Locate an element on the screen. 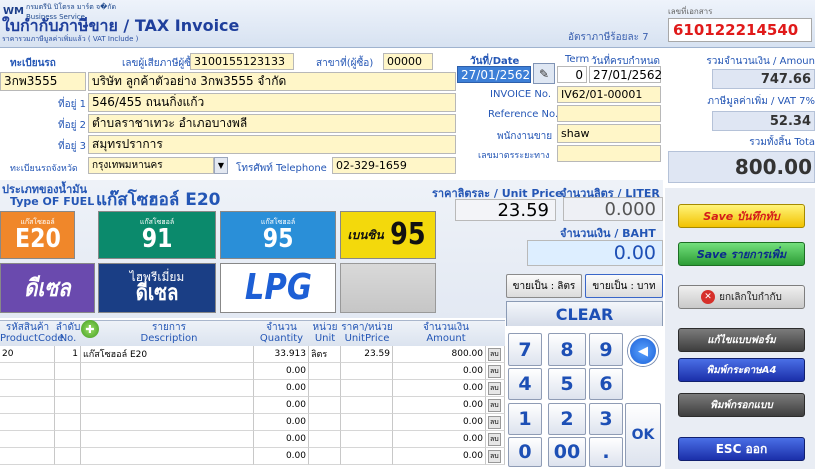  fuel-button-91: แก๊สโซฮอล์ 91 is located at coordinates (157, 235).